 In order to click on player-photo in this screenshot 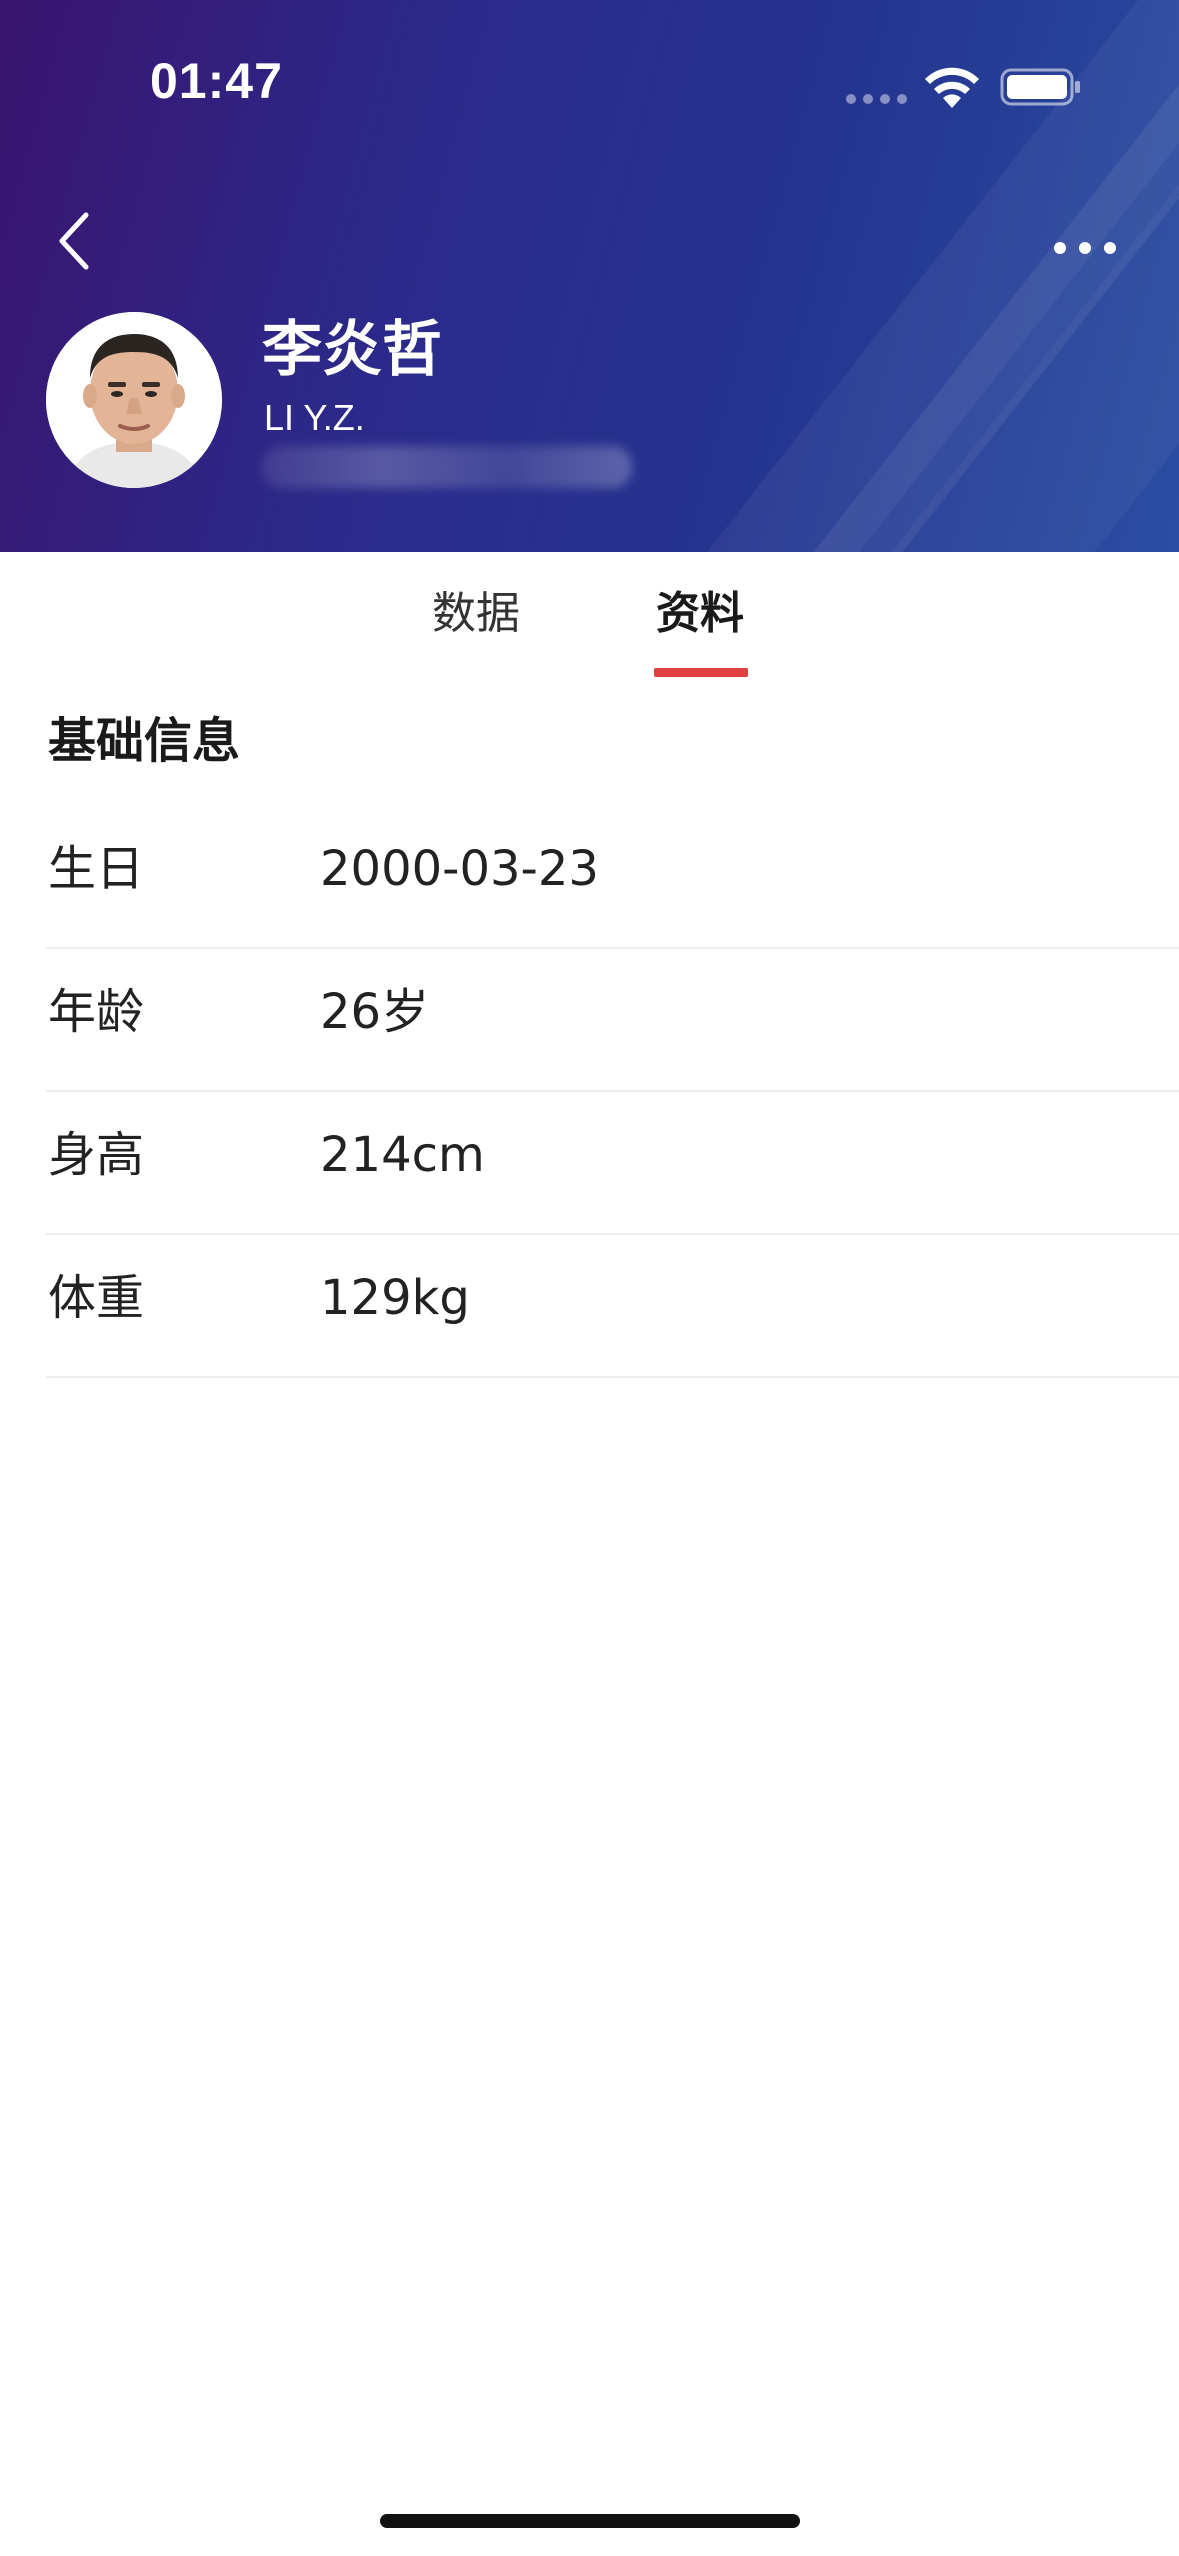, I will do `click(134, 400)`.